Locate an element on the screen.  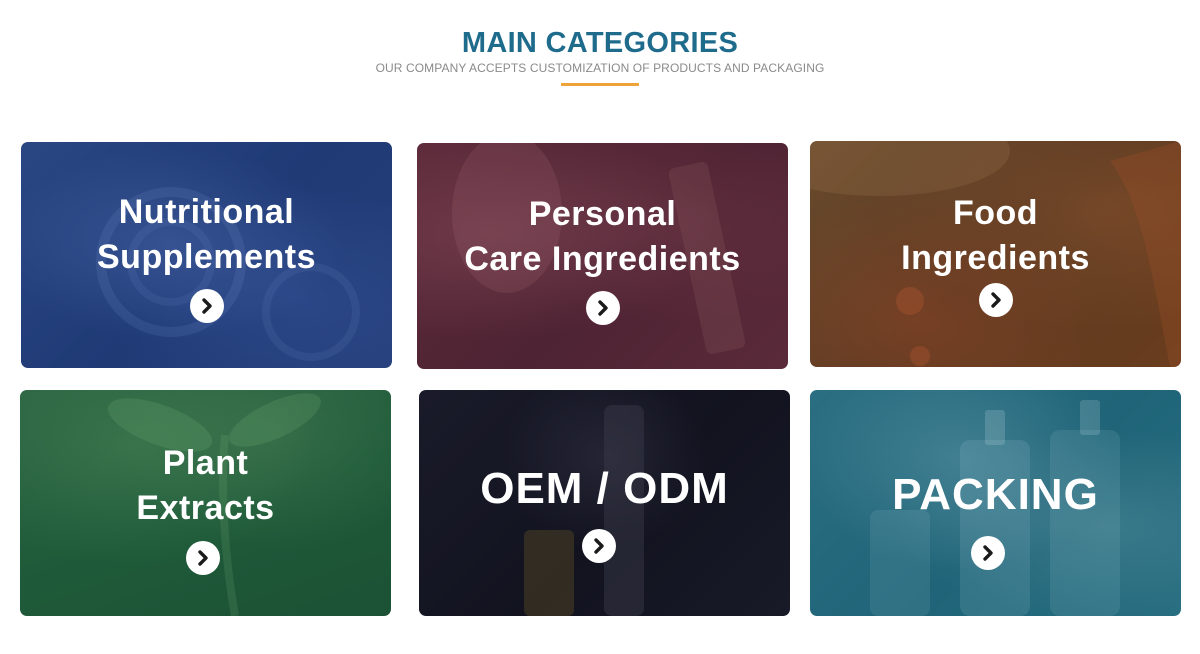
card-label-line1: Nutritional is located at coordinates (206, 212).